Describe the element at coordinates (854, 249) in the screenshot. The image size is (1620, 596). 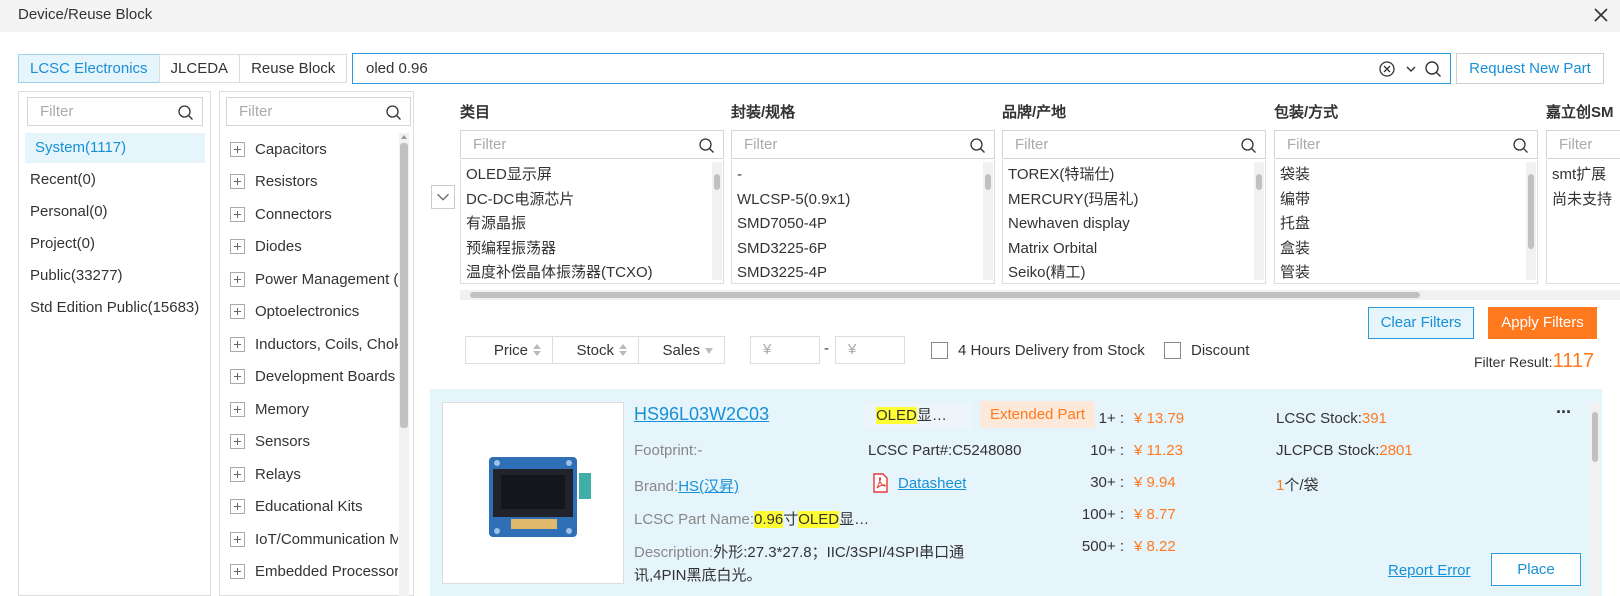
I see `facet-option: SMD3225-6P` at that location.